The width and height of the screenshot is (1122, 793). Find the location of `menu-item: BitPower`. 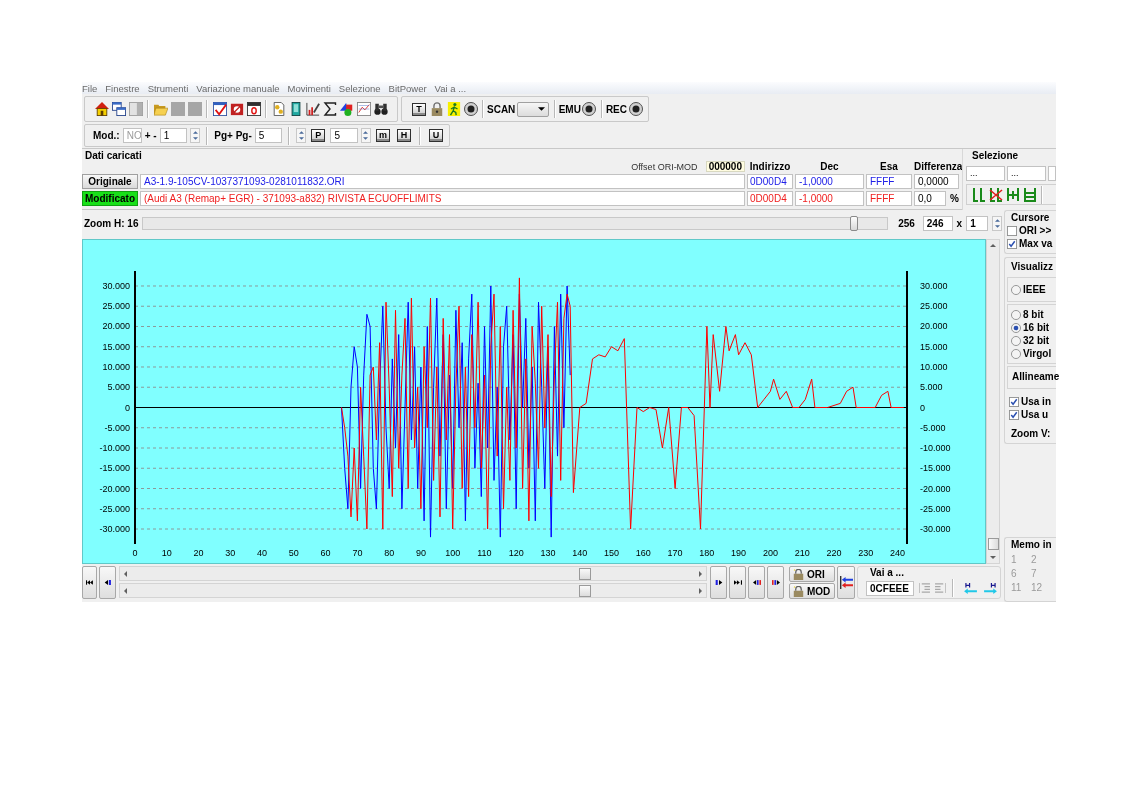

menu-item: BitPower is located at coordinates (407, 88).